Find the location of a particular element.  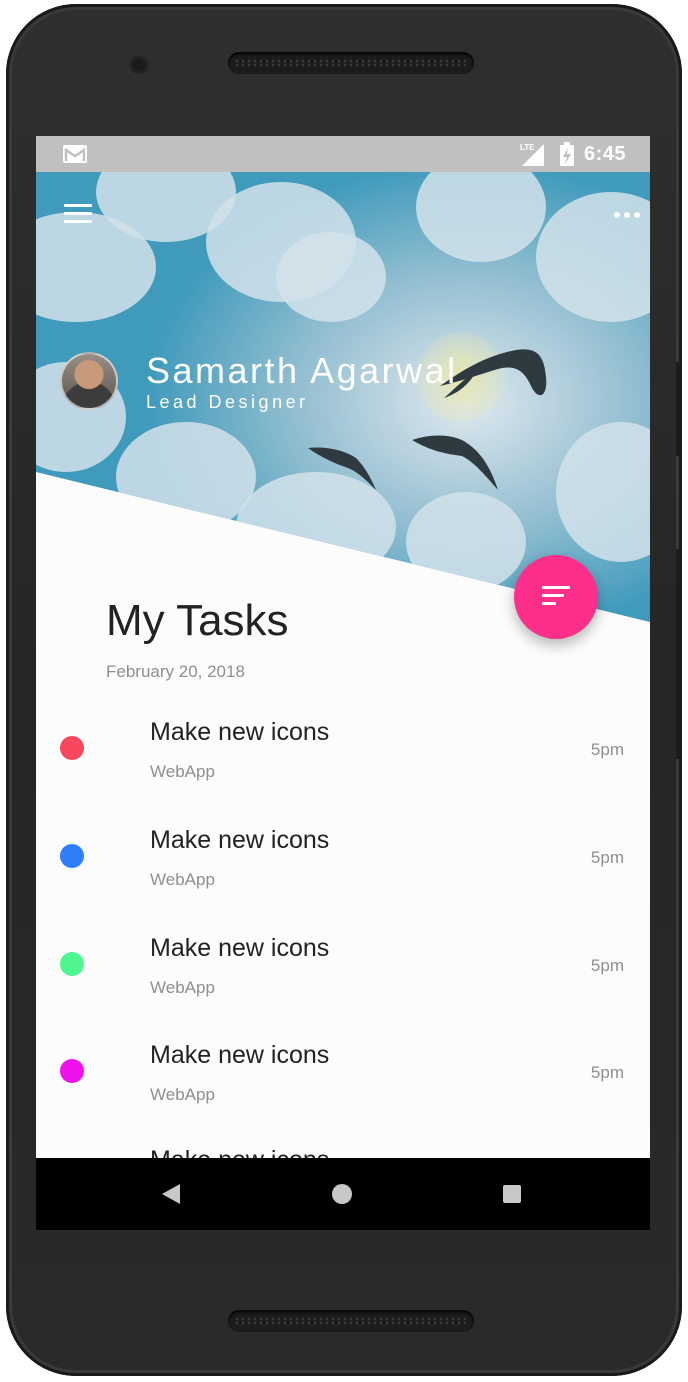

gmail-icon is located at coordinates (75, 154).